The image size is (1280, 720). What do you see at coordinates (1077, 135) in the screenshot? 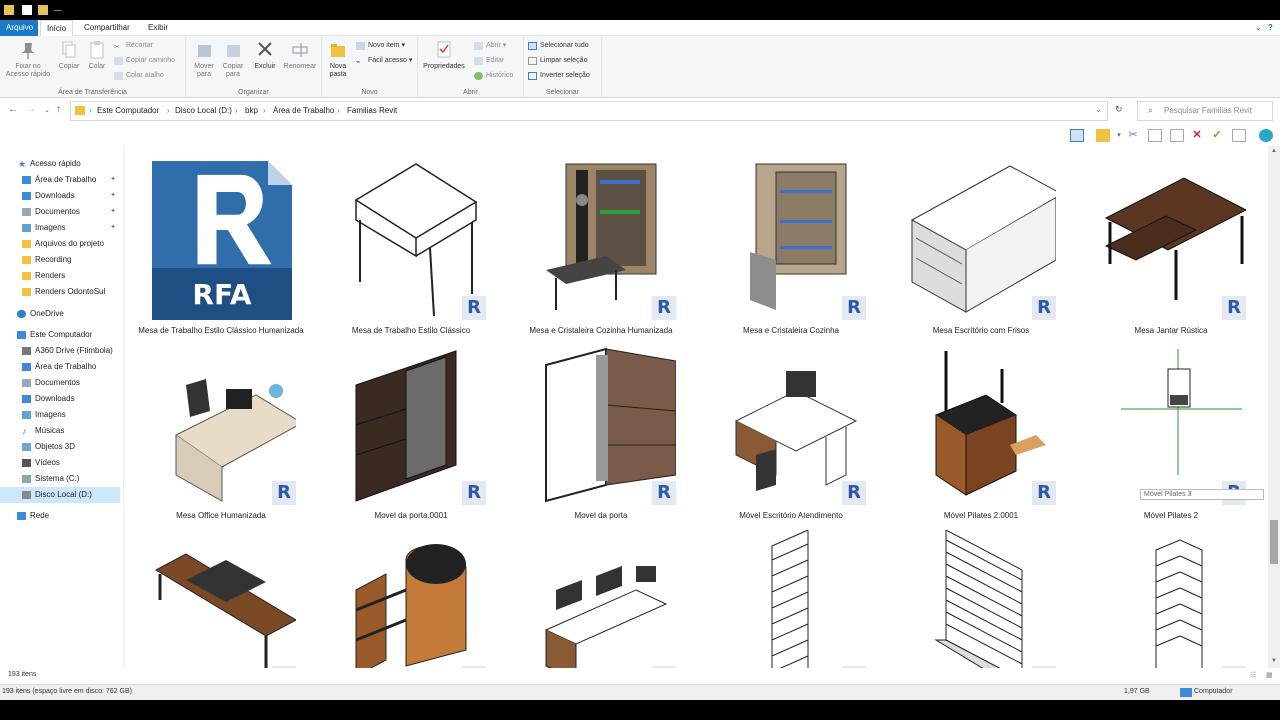
I see `preview-pane-icon` at bounding box center [1077, 135].